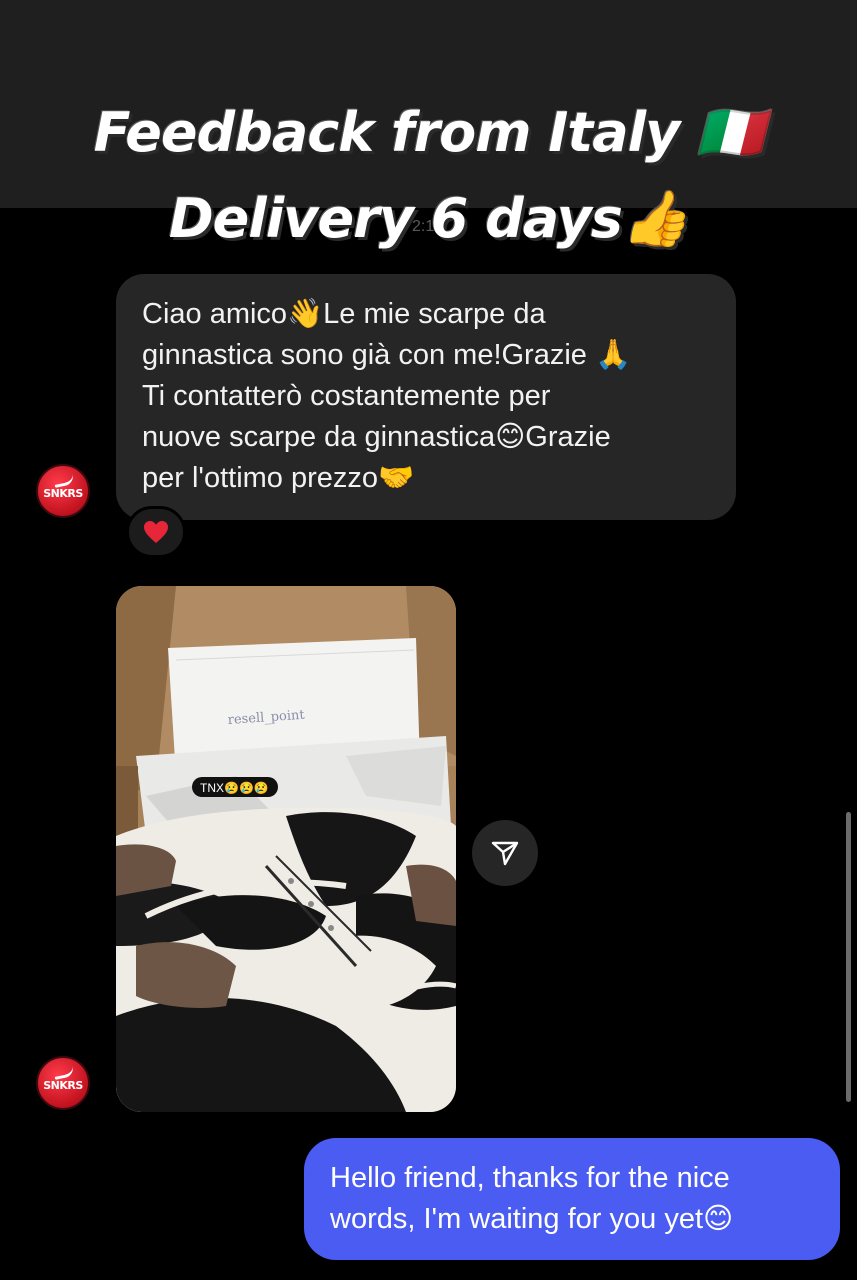  I want to click on reaction-badge, so click(156, 532).